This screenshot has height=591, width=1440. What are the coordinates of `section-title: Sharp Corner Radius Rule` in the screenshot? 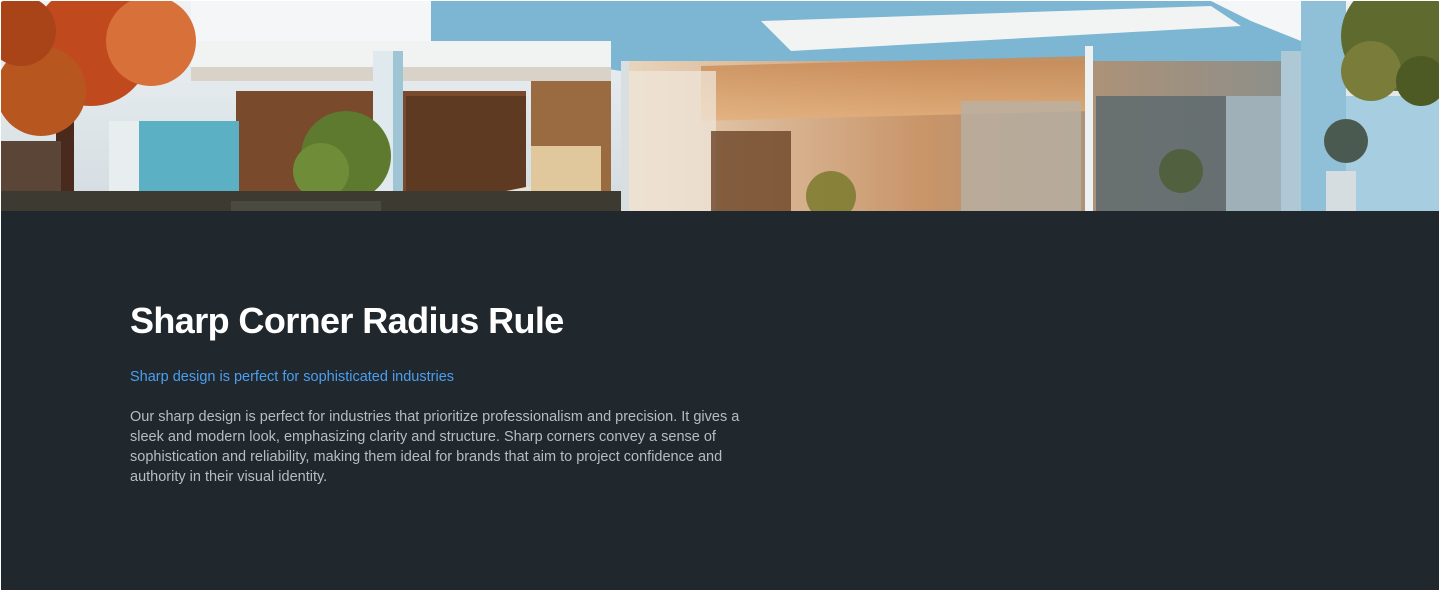 It's located at (347, 320).